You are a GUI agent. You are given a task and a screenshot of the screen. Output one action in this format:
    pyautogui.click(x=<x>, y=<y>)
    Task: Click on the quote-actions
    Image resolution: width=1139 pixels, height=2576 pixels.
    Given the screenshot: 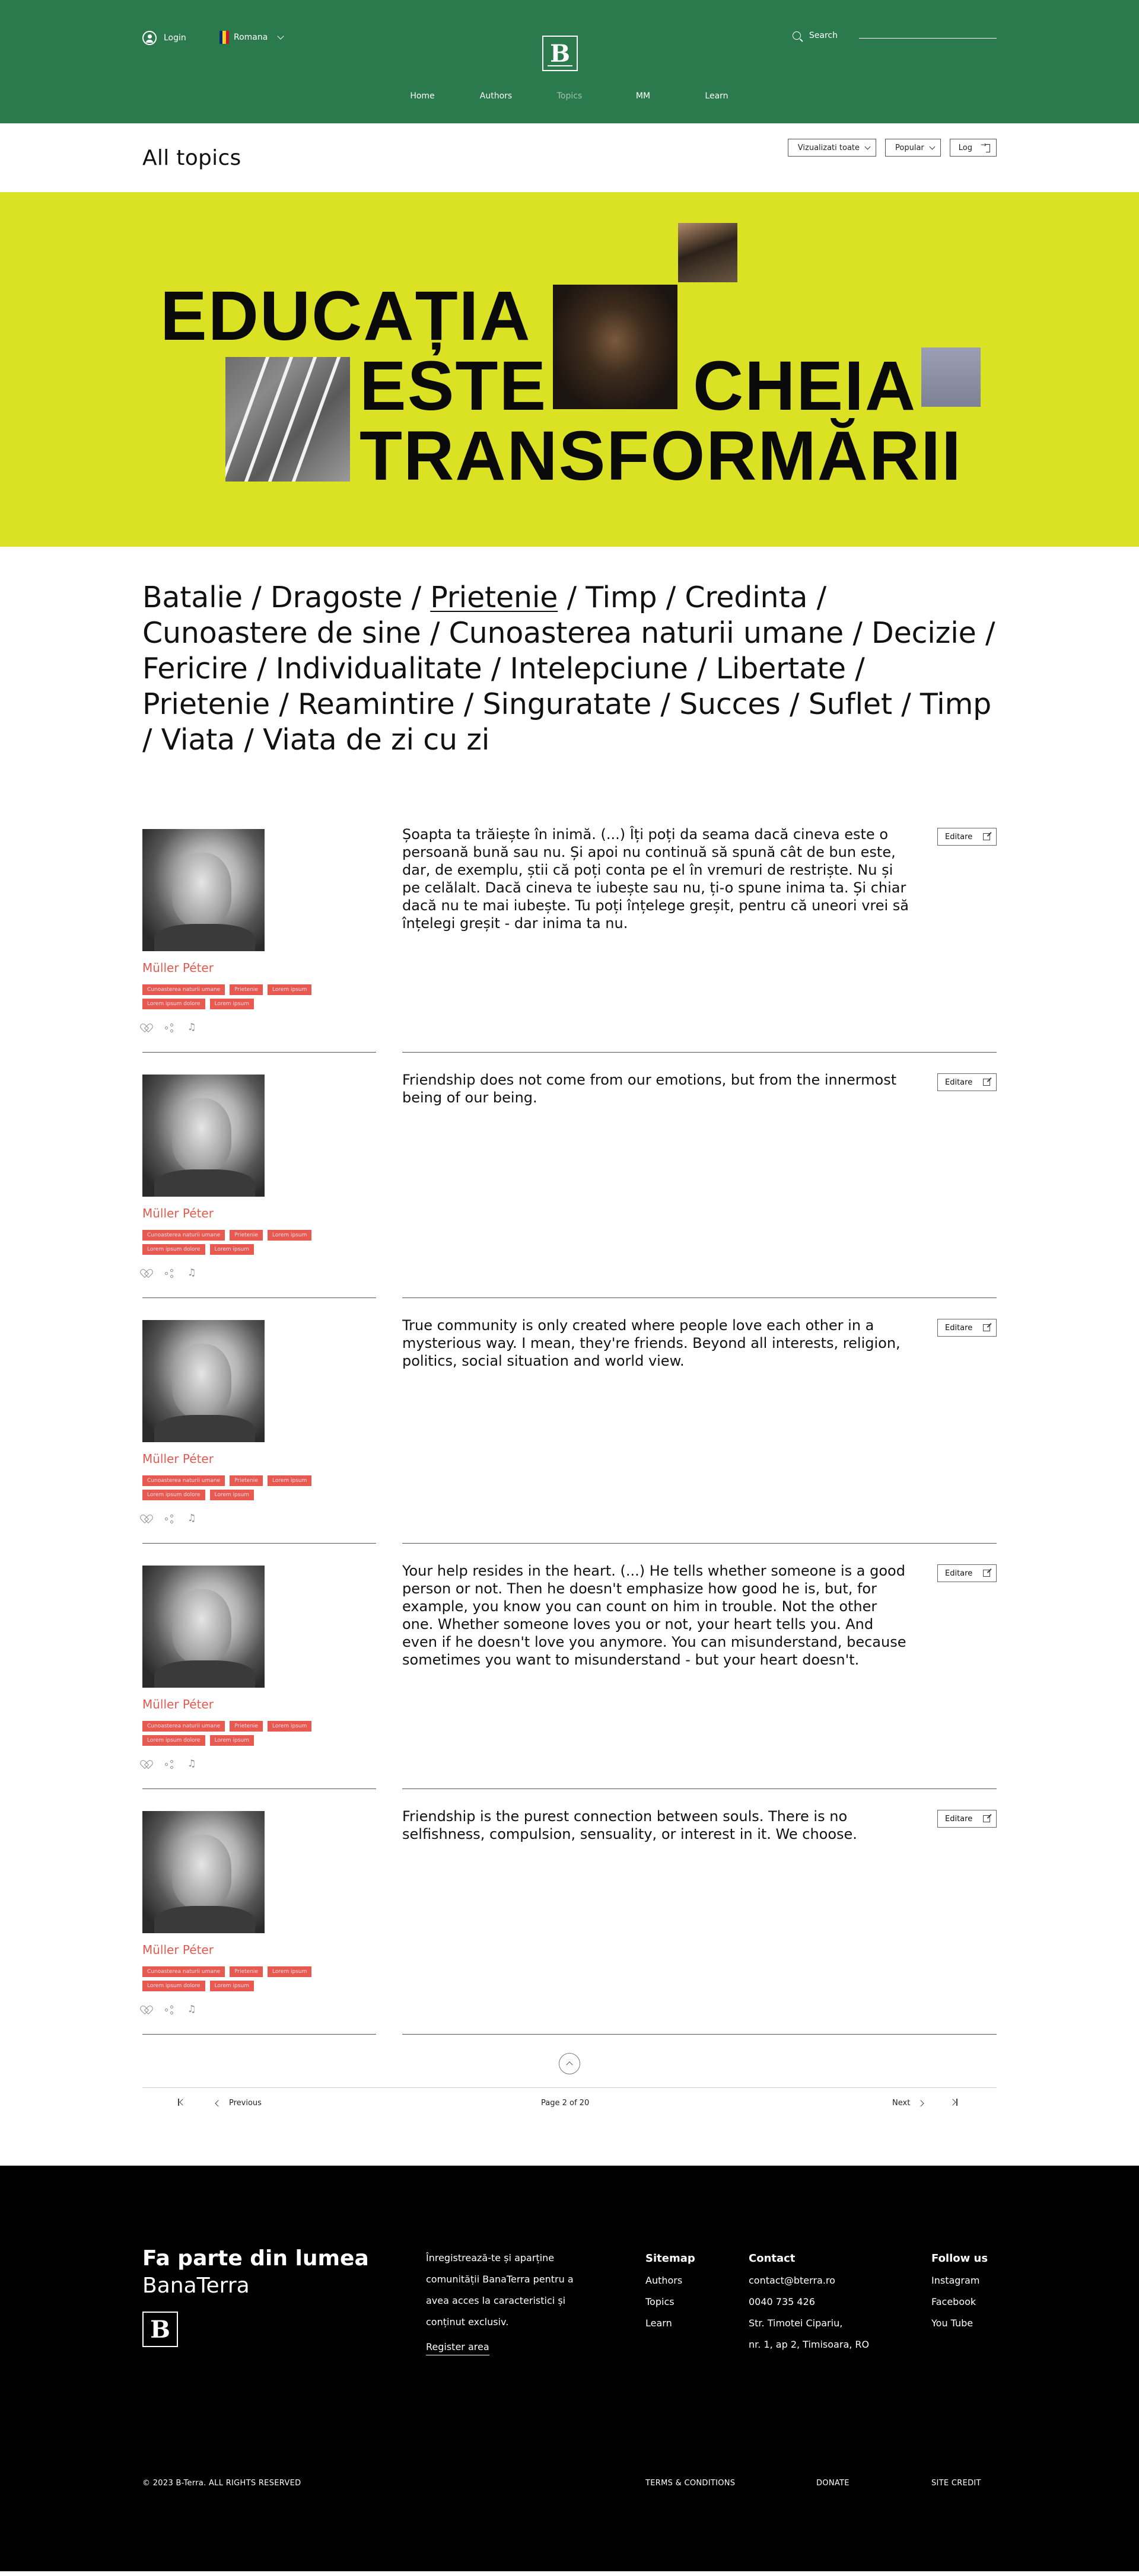 What is the action you would take?
    pyautogui.click(x=169, y=1027)
    